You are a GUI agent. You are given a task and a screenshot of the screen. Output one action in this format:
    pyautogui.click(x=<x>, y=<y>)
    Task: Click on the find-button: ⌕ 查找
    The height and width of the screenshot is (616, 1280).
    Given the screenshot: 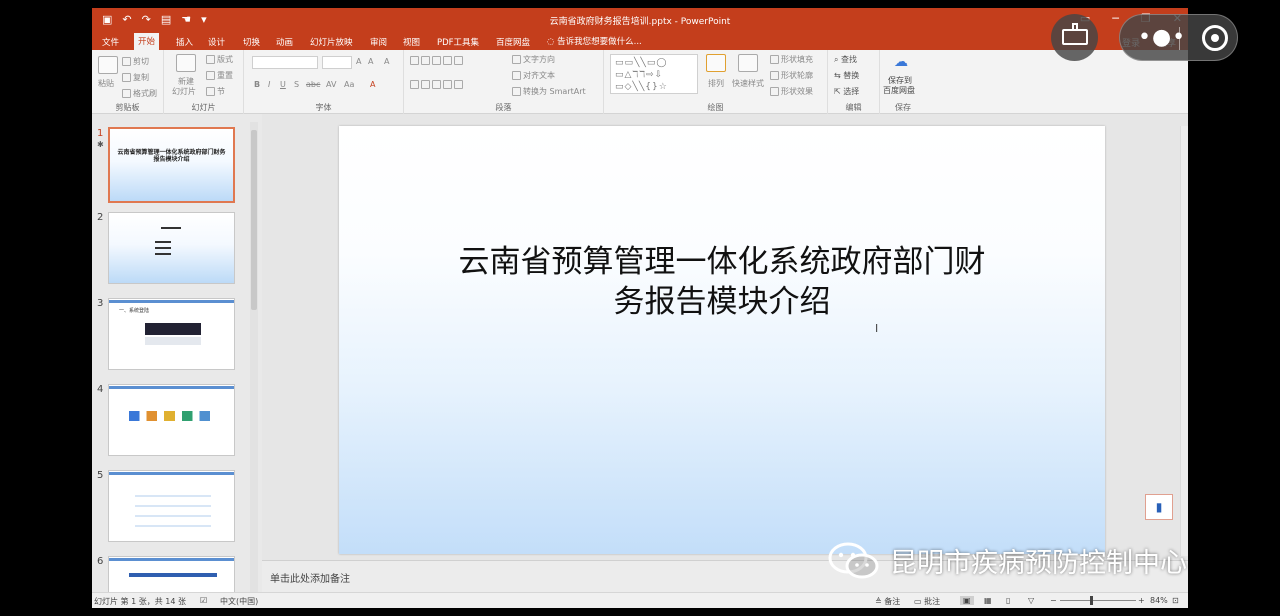 What is the action you would take?
    pyautogui.click(x=845, y=59)
    